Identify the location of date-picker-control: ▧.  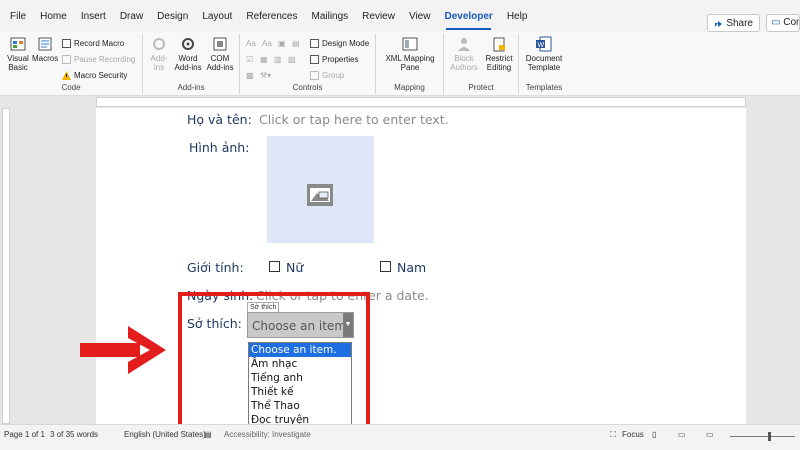
(292, 59).